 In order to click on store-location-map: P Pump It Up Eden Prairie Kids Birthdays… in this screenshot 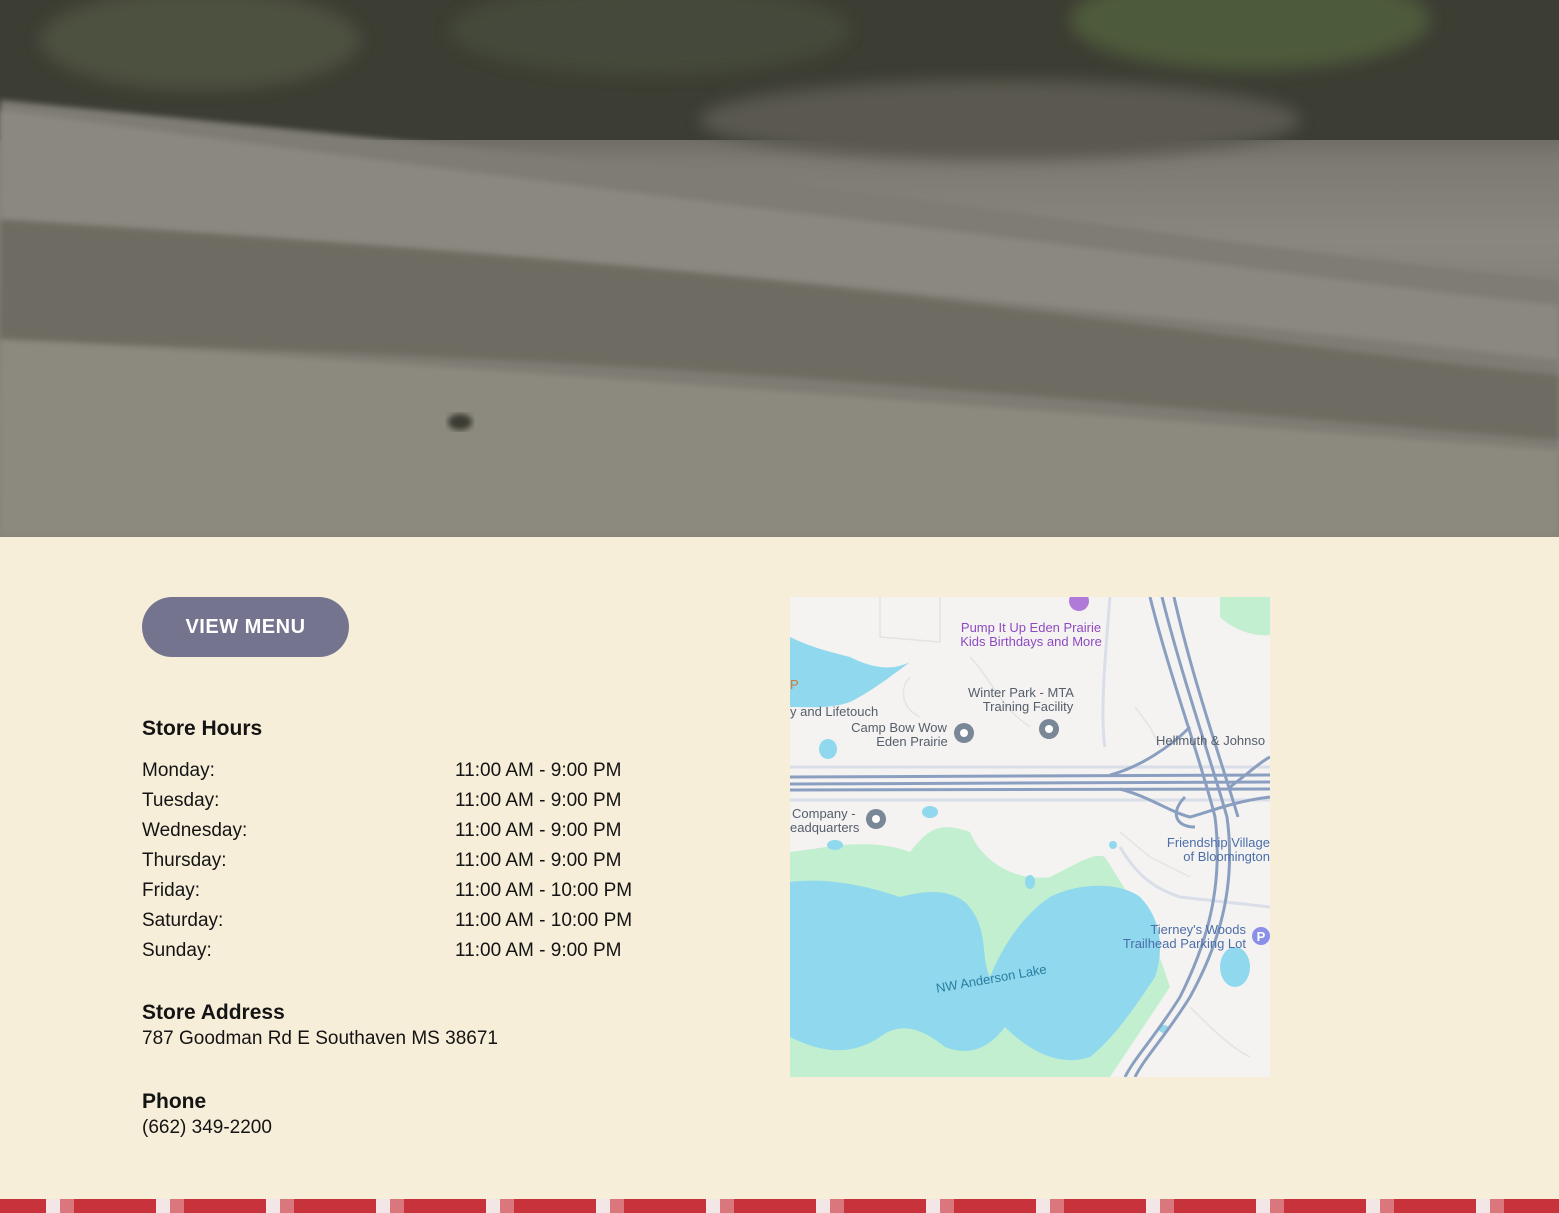, I will do `click(1030, 837)`.